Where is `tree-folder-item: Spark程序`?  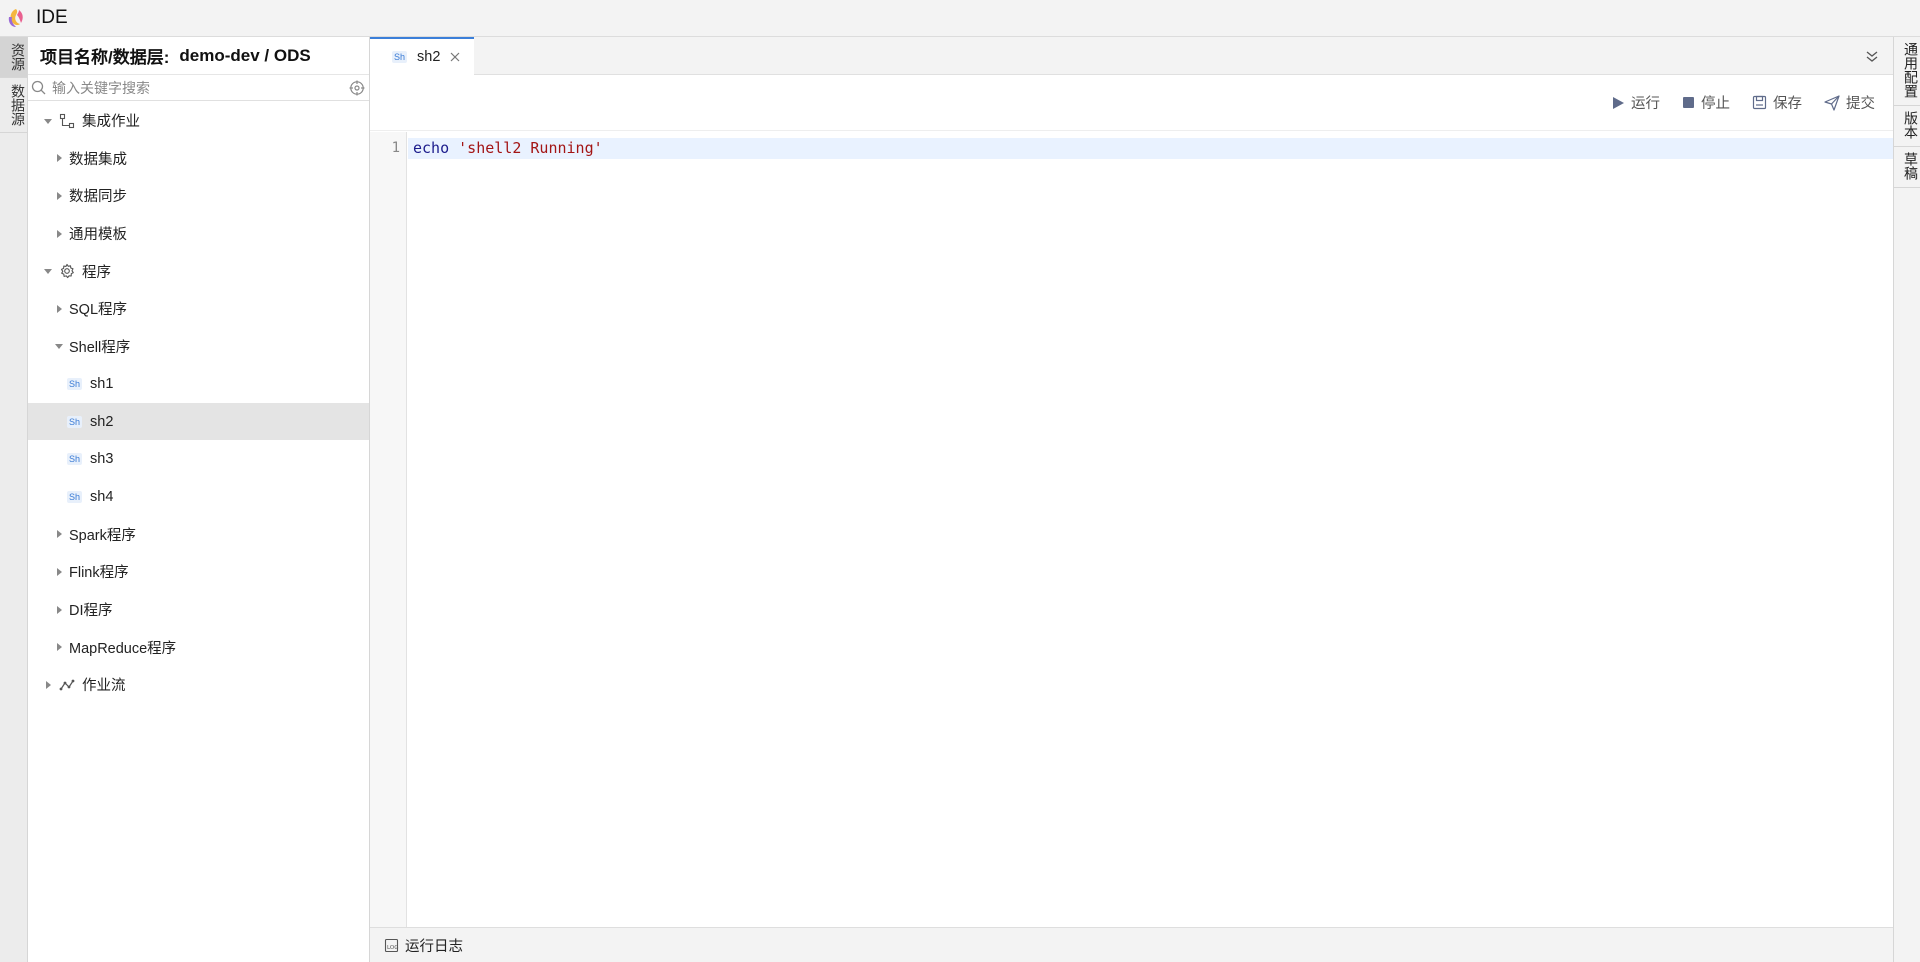
tree-folder-item: Spark程序 is located at coordinates (198, 535).